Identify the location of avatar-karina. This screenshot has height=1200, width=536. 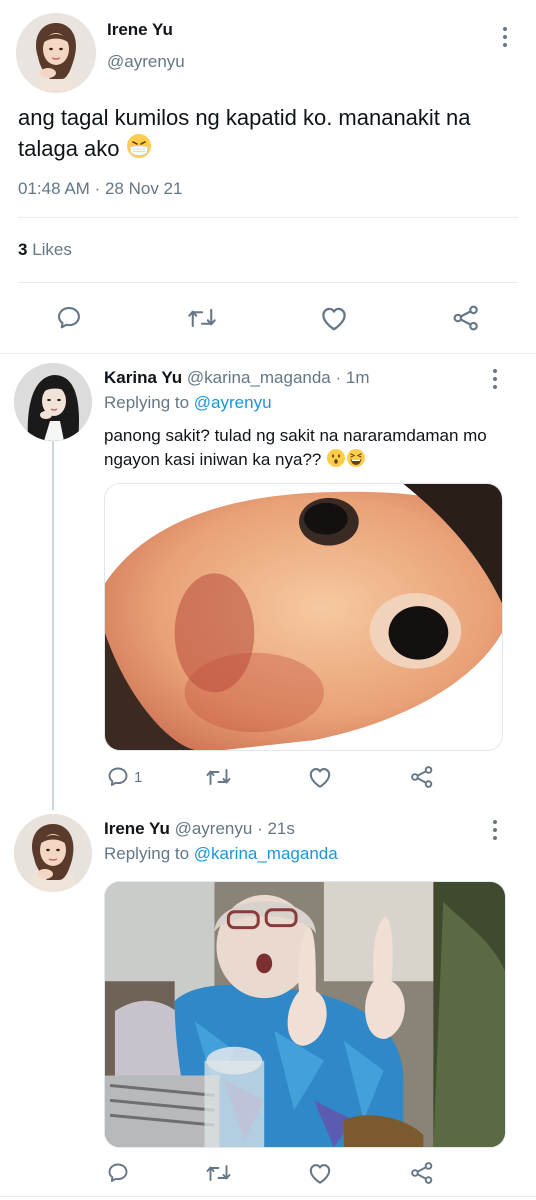
(53, 402).